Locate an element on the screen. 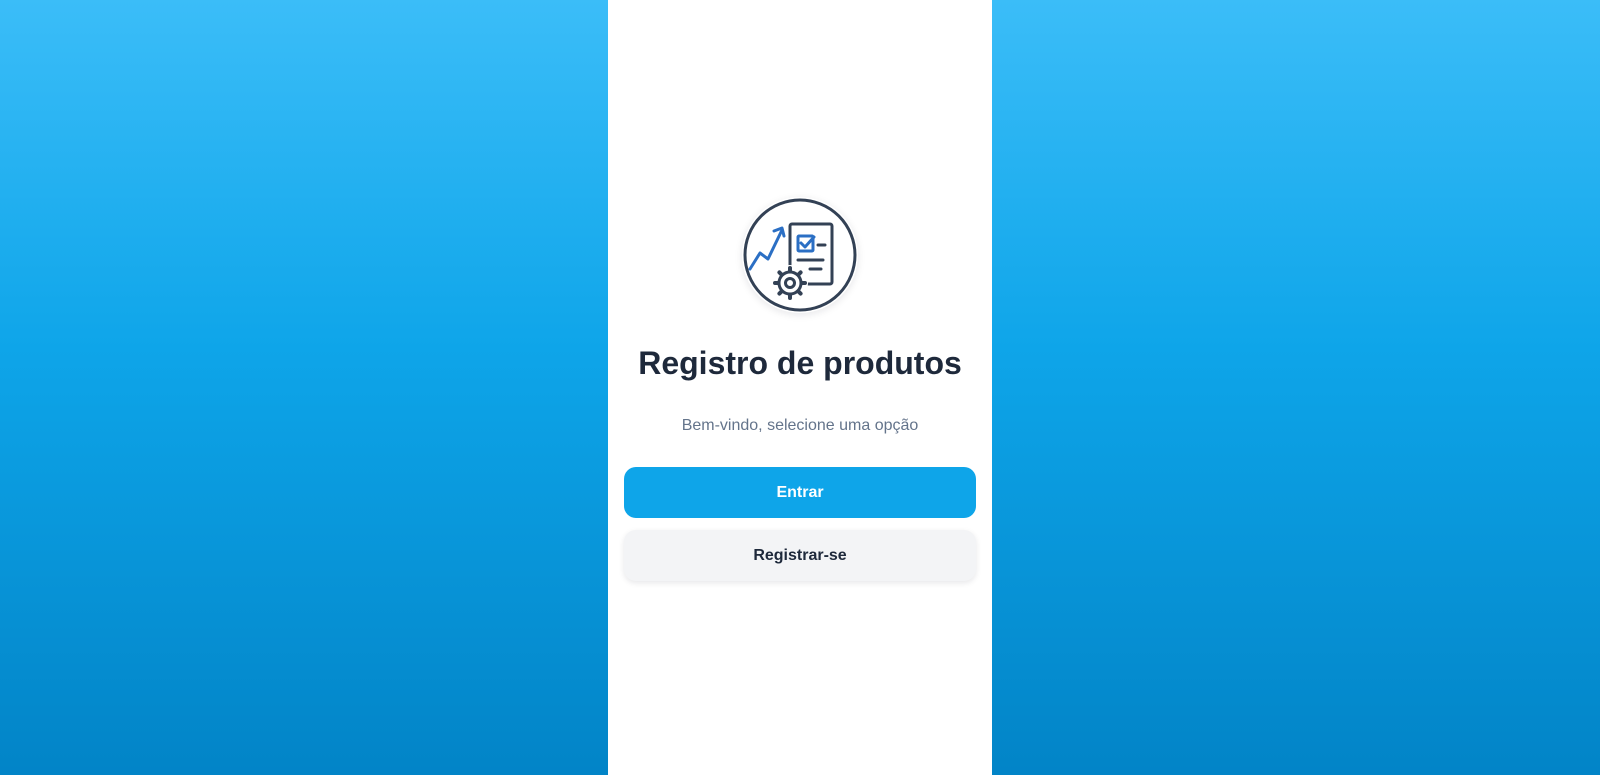  app-logo is located at coordinates (800, 255).